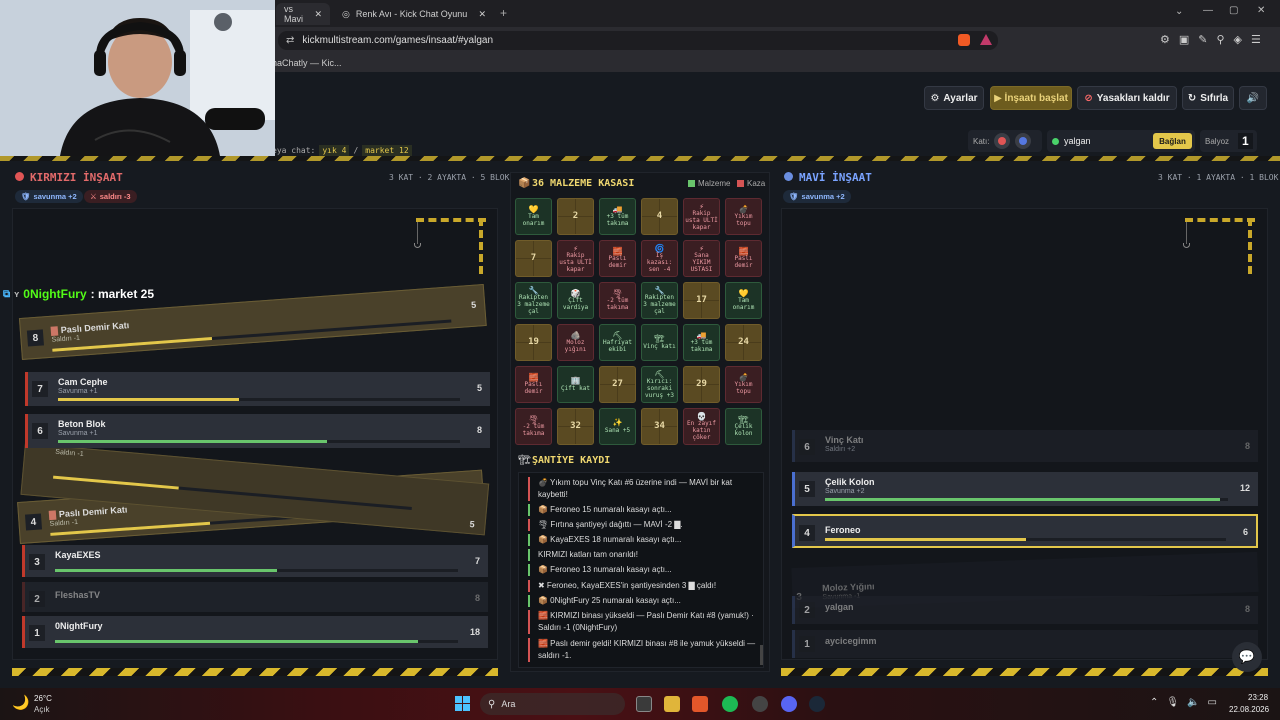 The height and width of the screenshot is (720, 1280). I want to click on url-text: kickmultistream.com/games/insaat/#yalgan, so click(398, 40).